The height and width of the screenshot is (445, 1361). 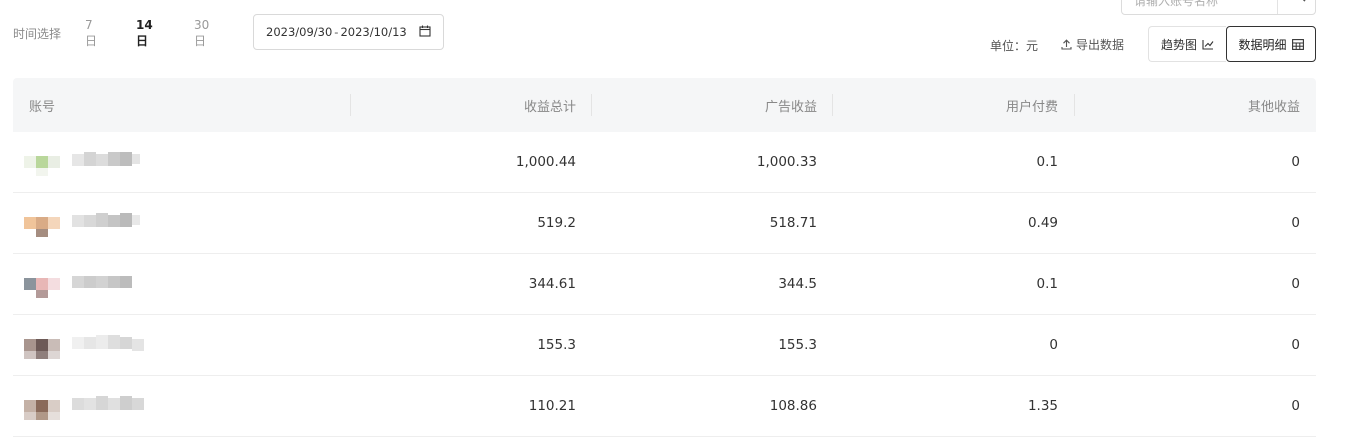 I want to click on account-search-box, so click(x=1218, y=7).